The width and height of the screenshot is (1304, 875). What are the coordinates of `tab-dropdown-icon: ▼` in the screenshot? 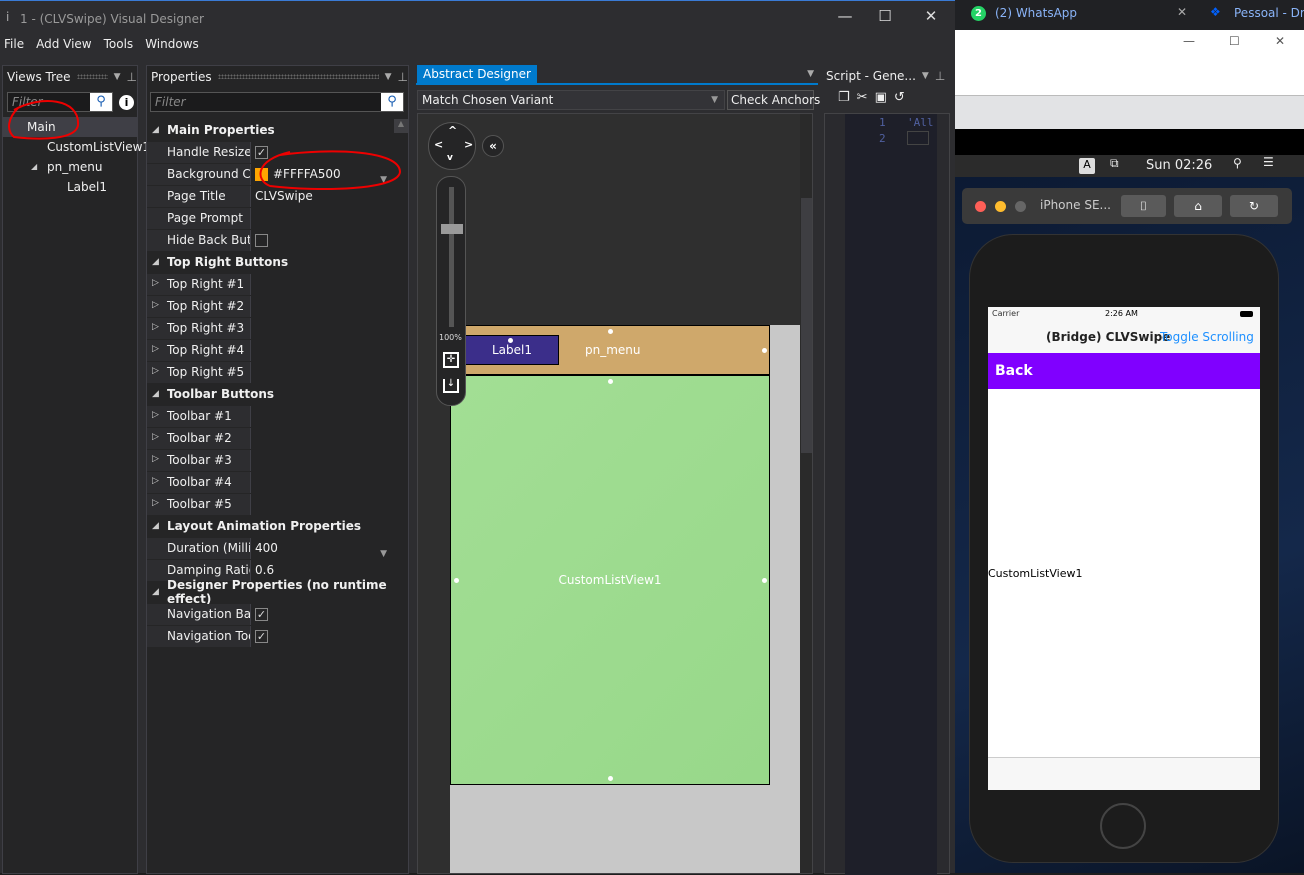 It's located at (810, 74).